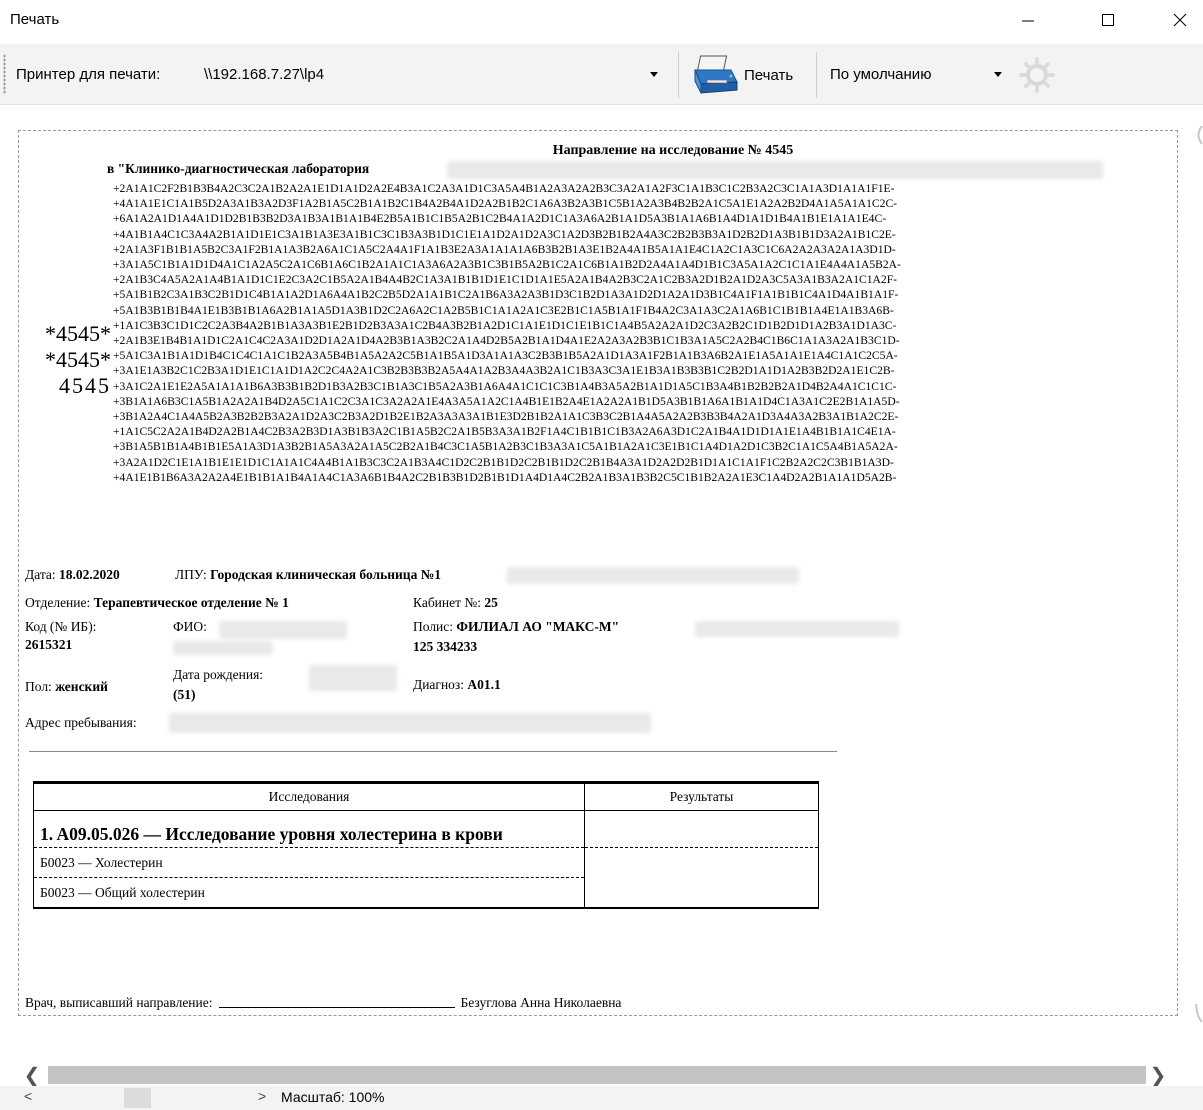  I want to click on zoom-level: Масштаб: 100%, so click(332, 1097).